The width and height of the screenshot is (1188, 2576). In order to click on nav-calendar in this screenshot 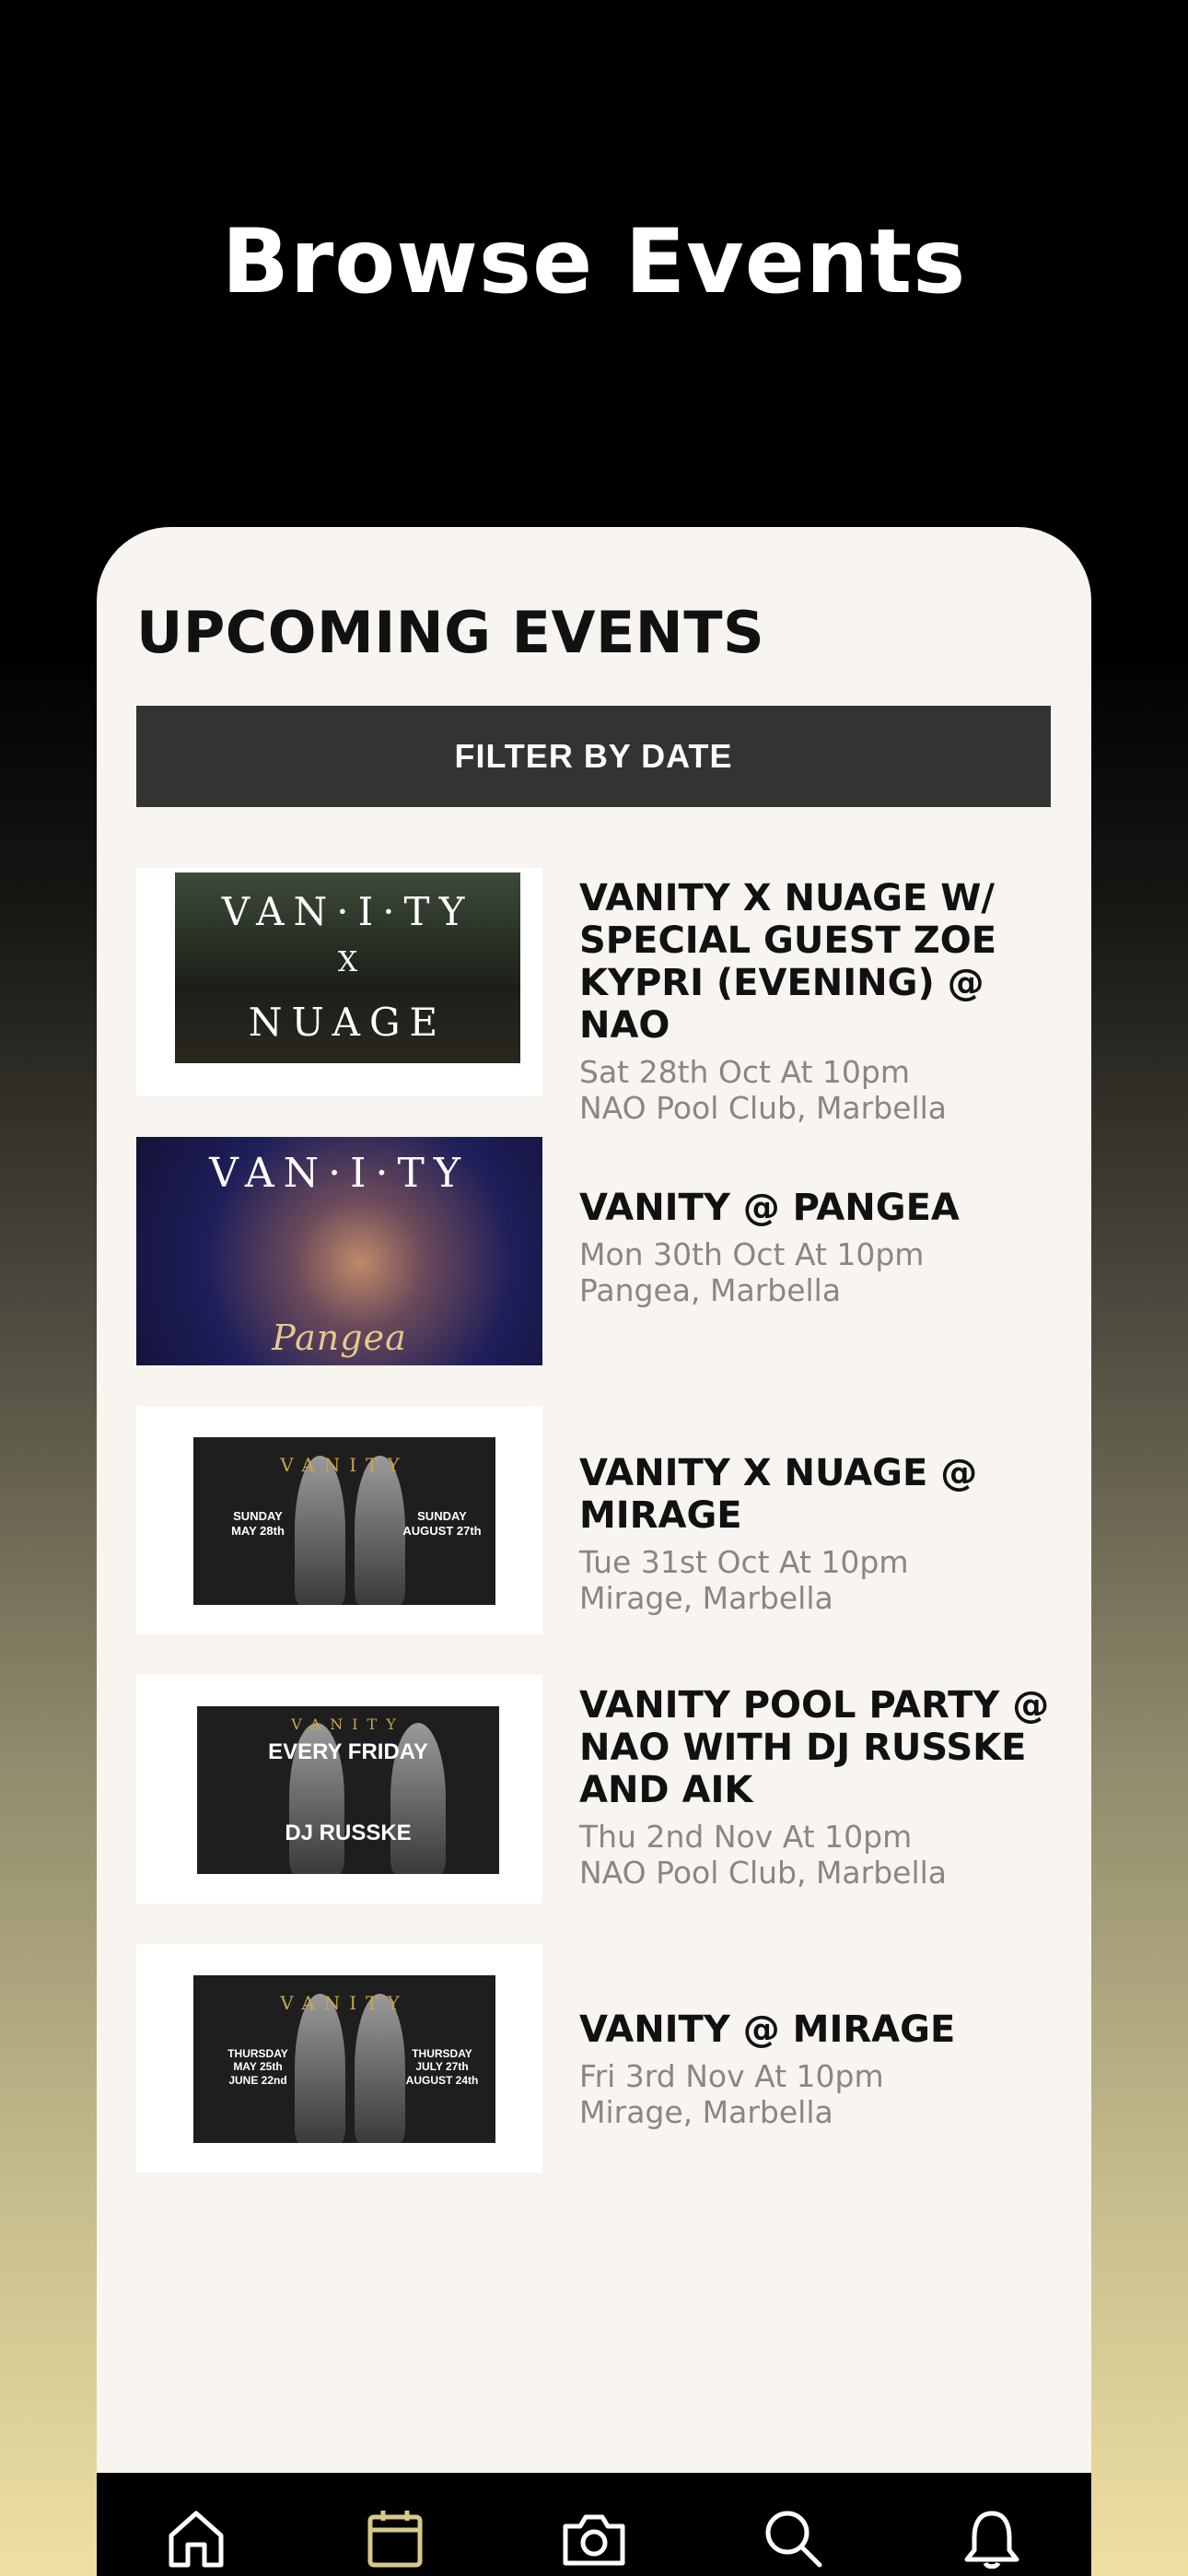, I will do `click(395, 2542)`.